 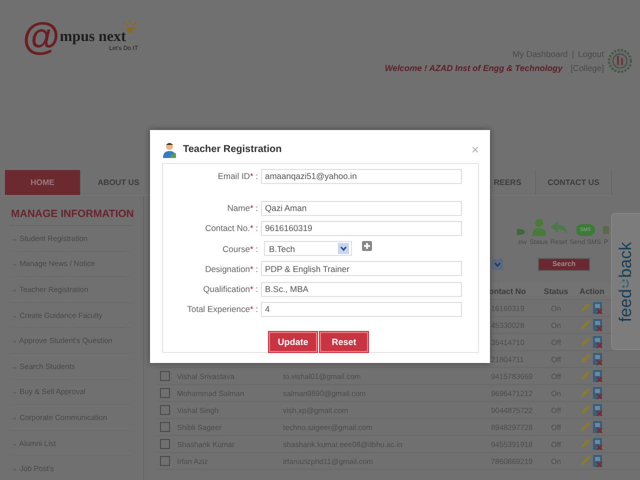 I want to click on form-button: Update, so click(x=293, y=342).